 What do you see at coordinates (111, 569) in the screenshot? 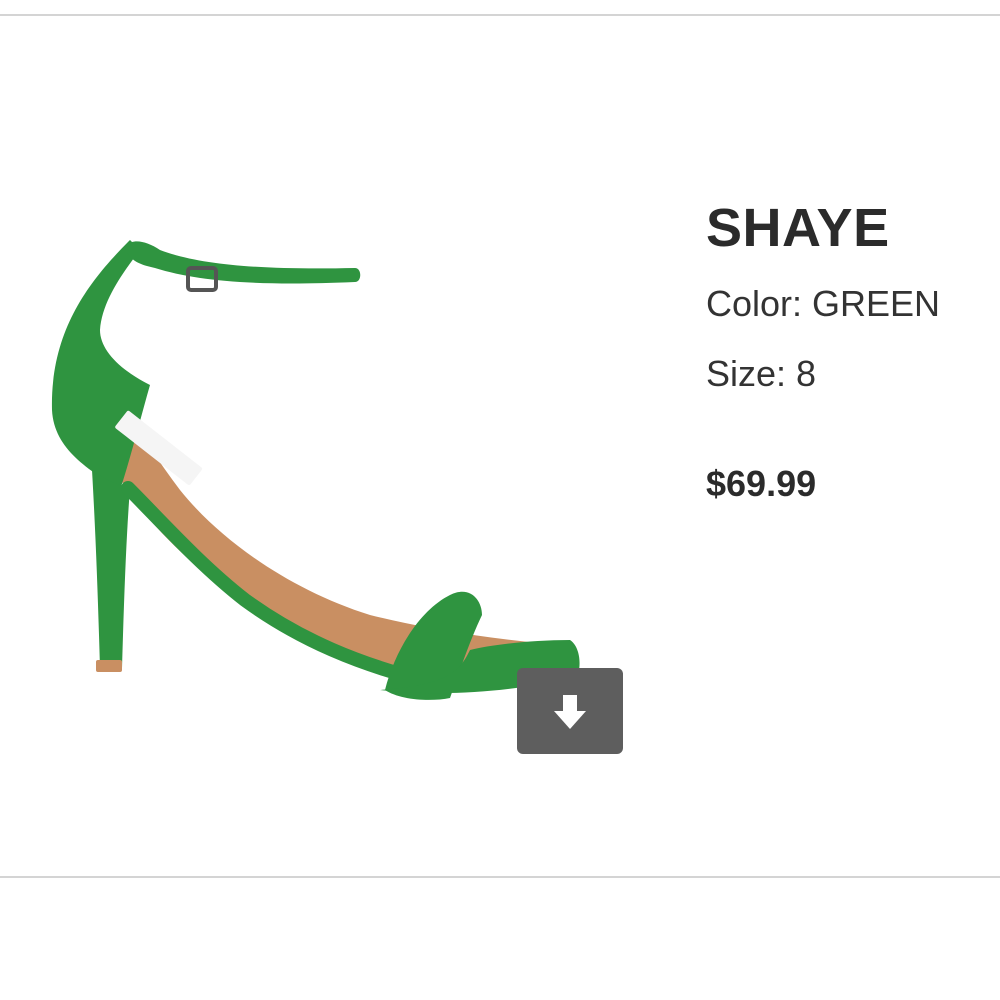
I see `sandal-stiletto-heel` at bounding box center [111, 569].